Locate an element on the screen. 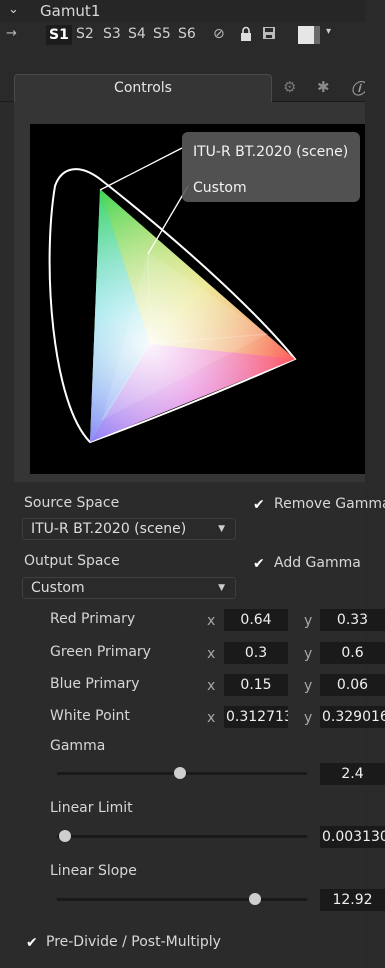  source-space-value: ITU-R BT.2020 (scene) is located at coordinates (109, 529).